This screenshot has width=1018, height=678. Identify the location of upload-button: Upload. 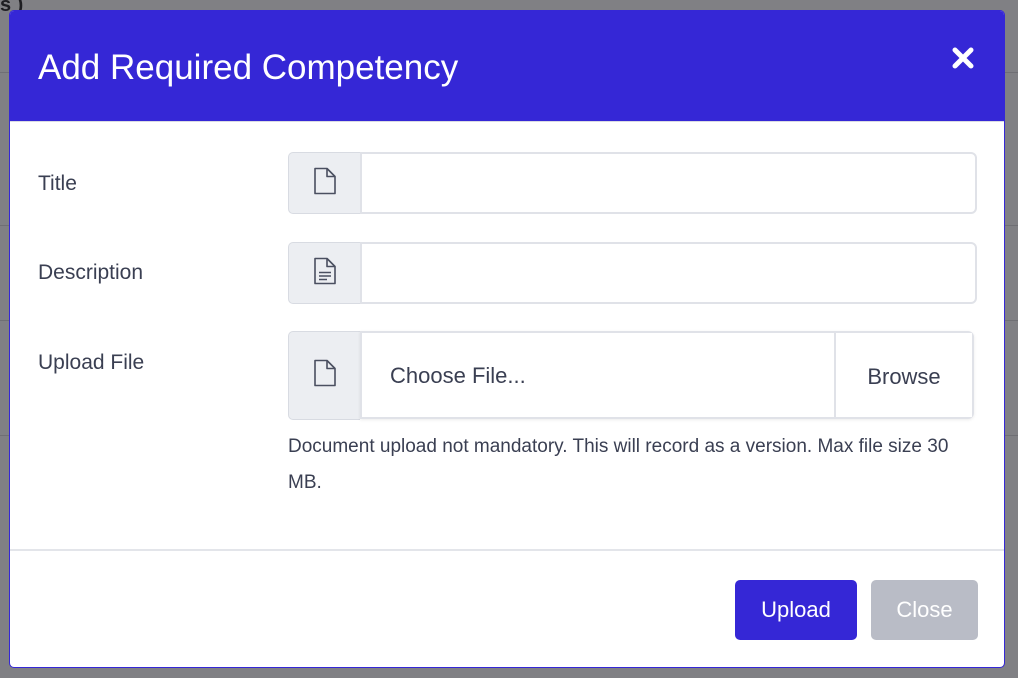
(796, 610).